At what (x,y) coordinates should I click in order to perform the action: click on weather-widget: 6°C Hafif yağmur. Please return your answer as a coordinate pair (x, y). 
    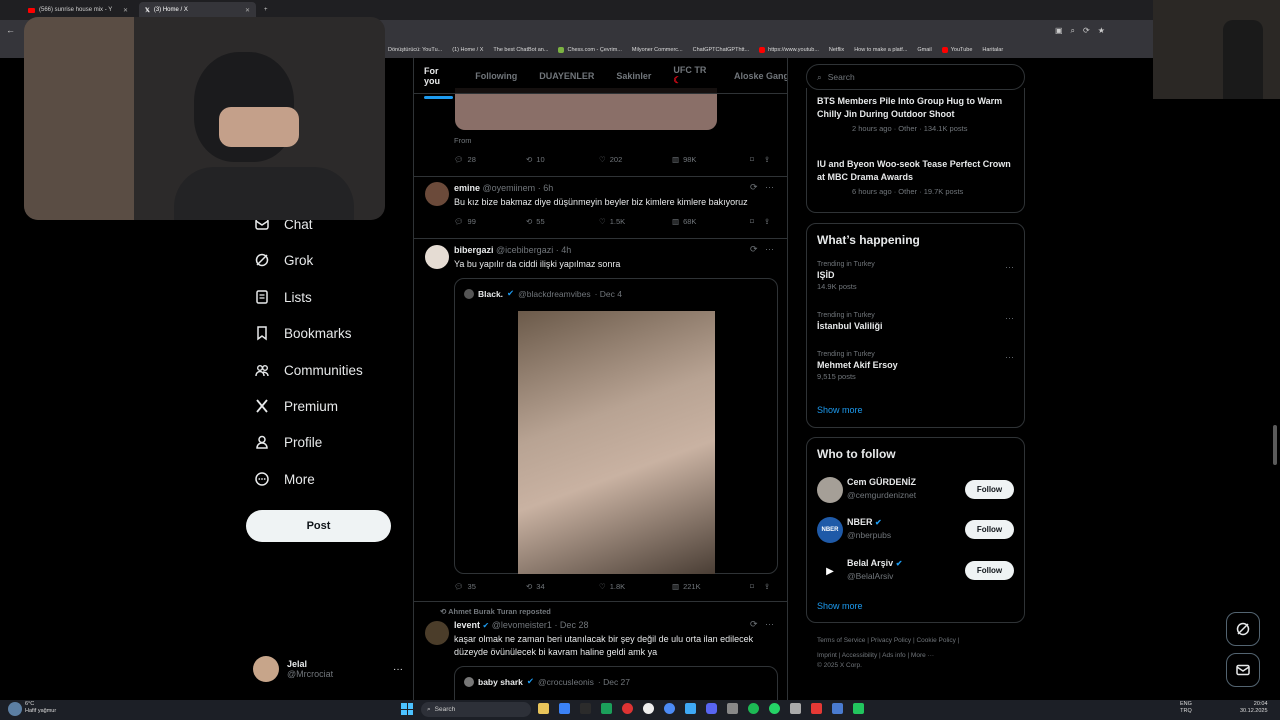
    Looking at the image, I should click on (40, 708).